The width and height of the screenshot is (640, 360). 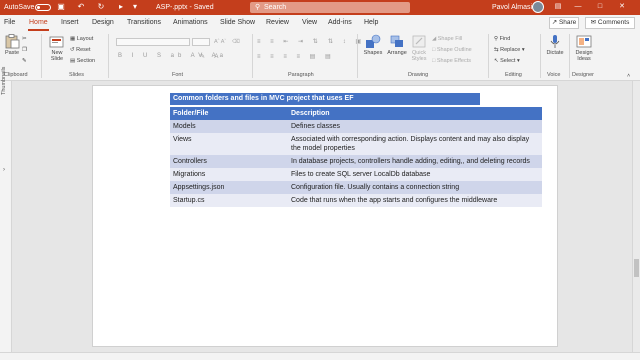 I want to click on thumbnails-pane: ›, so click(x=6, y=216).